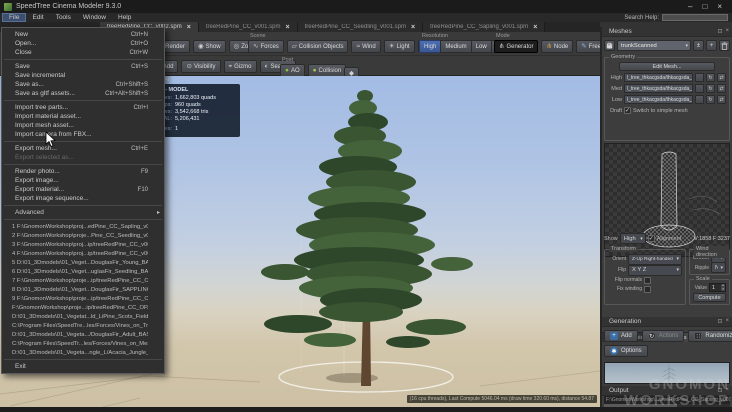 The width and height of the screenshot is (732, 412). What do you see at coordinates (690, 7) in the screenshot?
I see `minimize-icon: –` at bounding box center [690, 7].